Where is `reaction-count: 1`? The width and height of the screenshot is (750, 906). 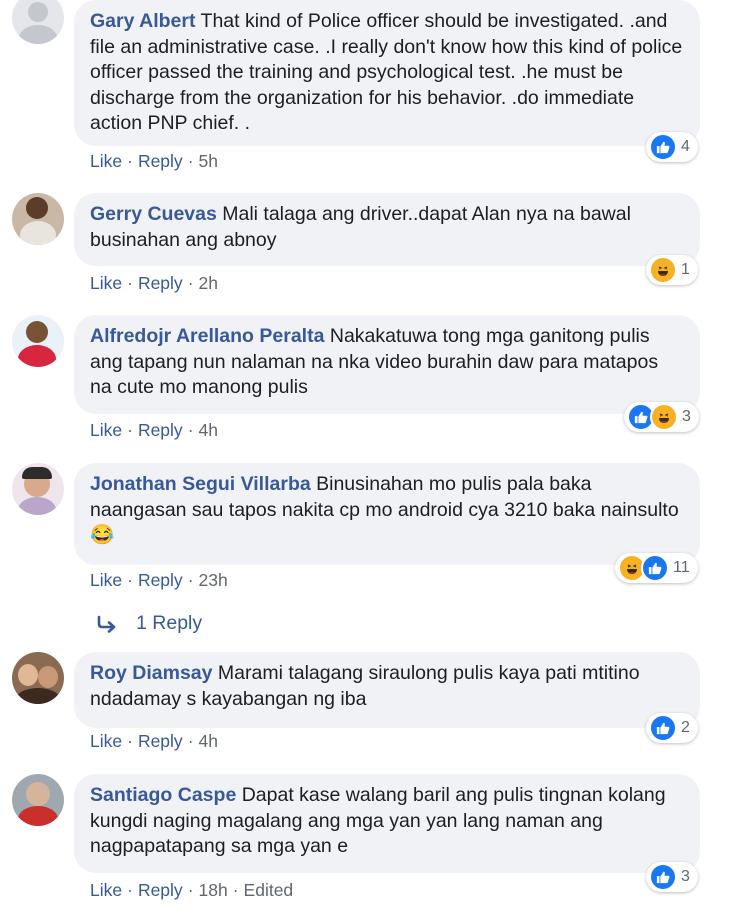
reaction-count: 1 is located at coordinates (685, 269).